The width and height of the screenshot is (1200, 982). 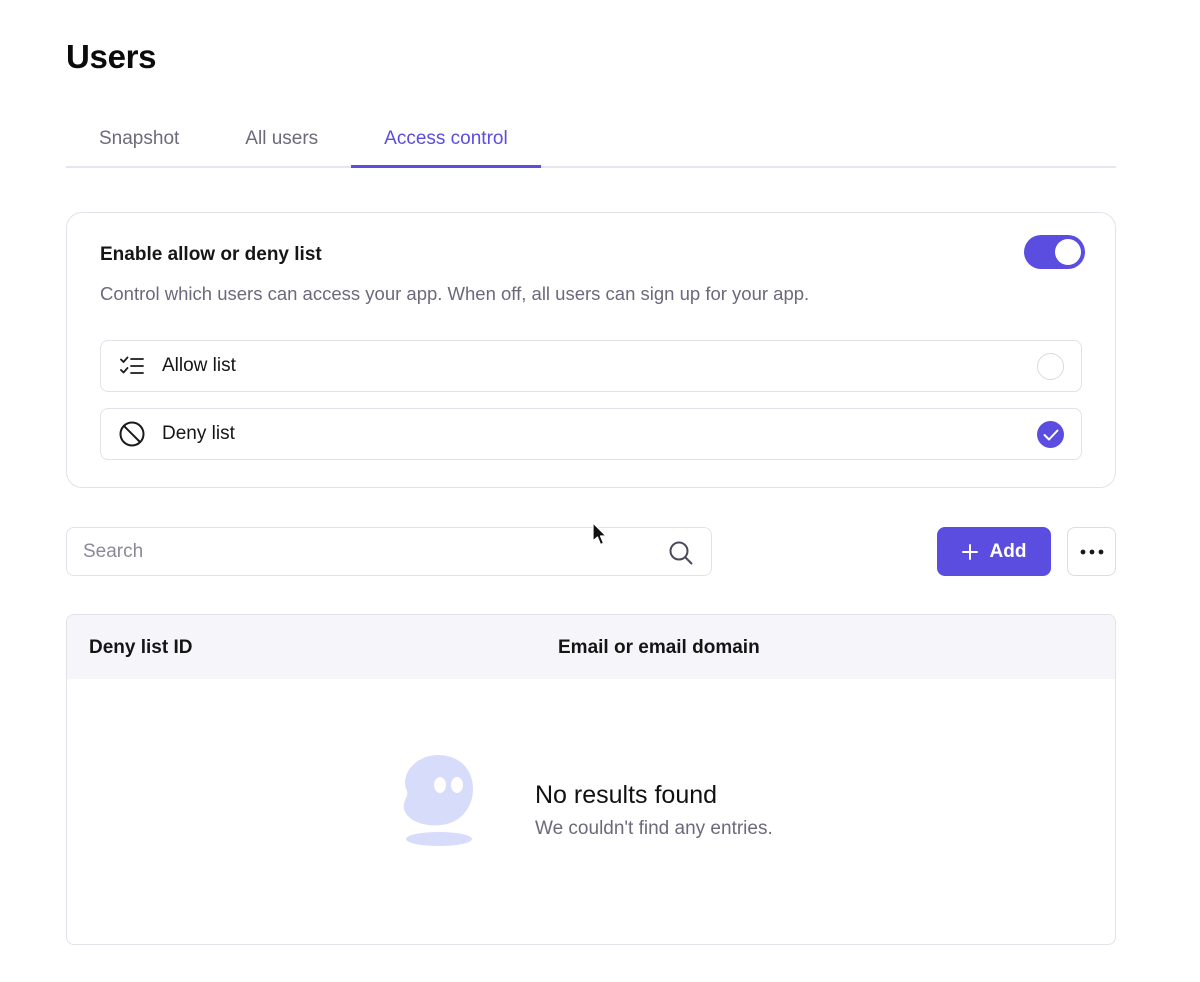 I want to click on tab-label: Access control, so click(x=446, y=138).